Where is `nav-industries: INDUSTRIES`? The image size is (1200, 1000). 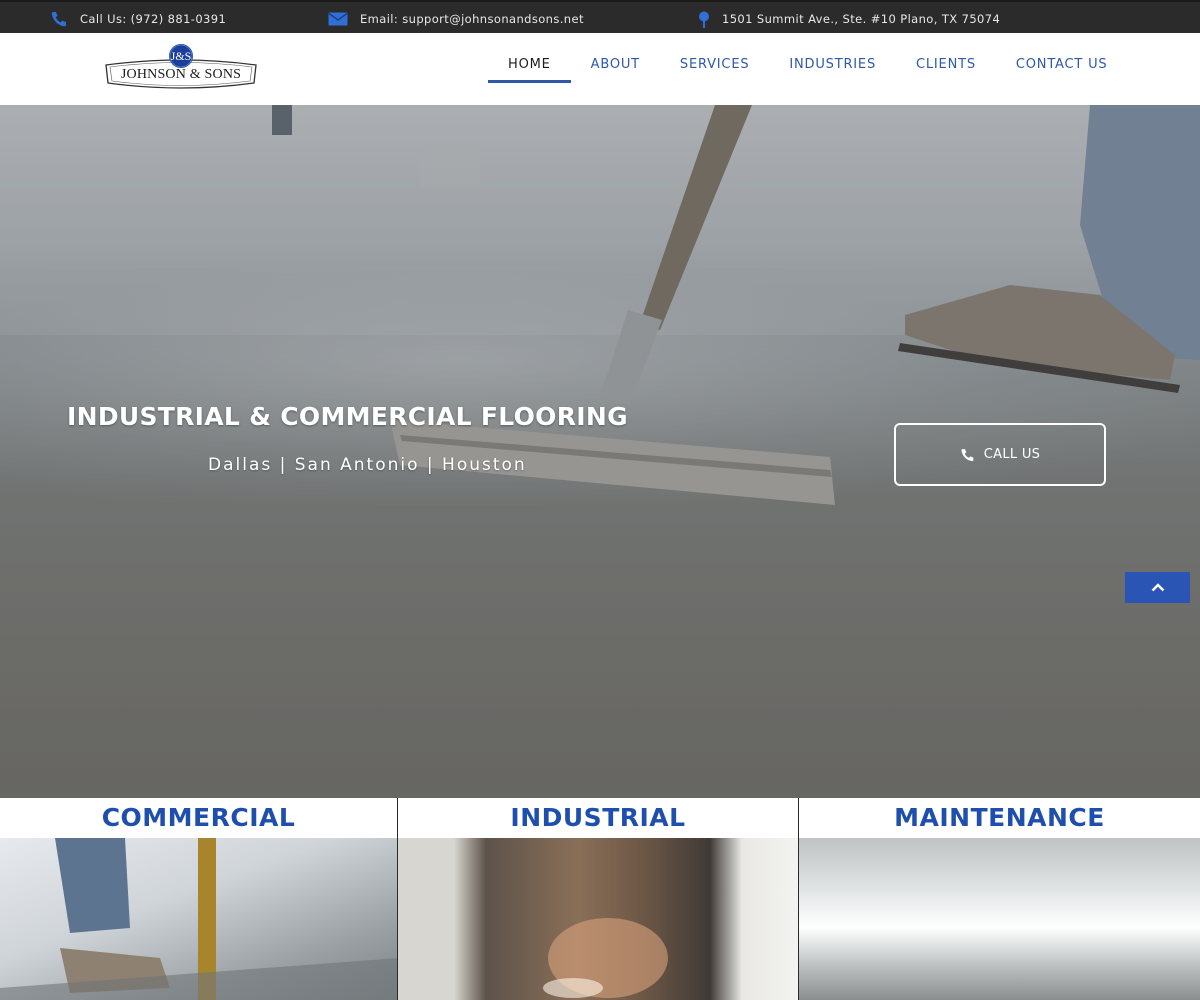
nav-industries: INDUSTRIES is located at coordinates (832, 69).